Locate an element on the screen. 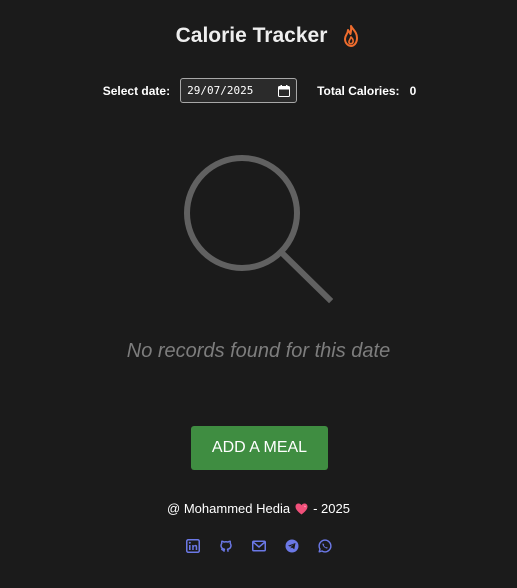 This screenshot has height=588, width=517. social-links is located at coordinates (258, 546).